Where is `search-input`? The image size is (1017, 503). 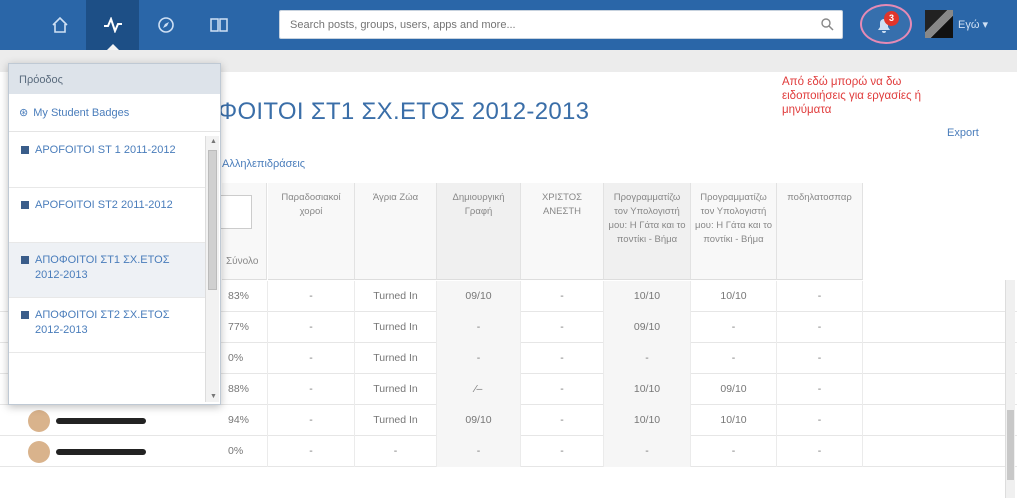
search-input is located at coordinates (540, 24).